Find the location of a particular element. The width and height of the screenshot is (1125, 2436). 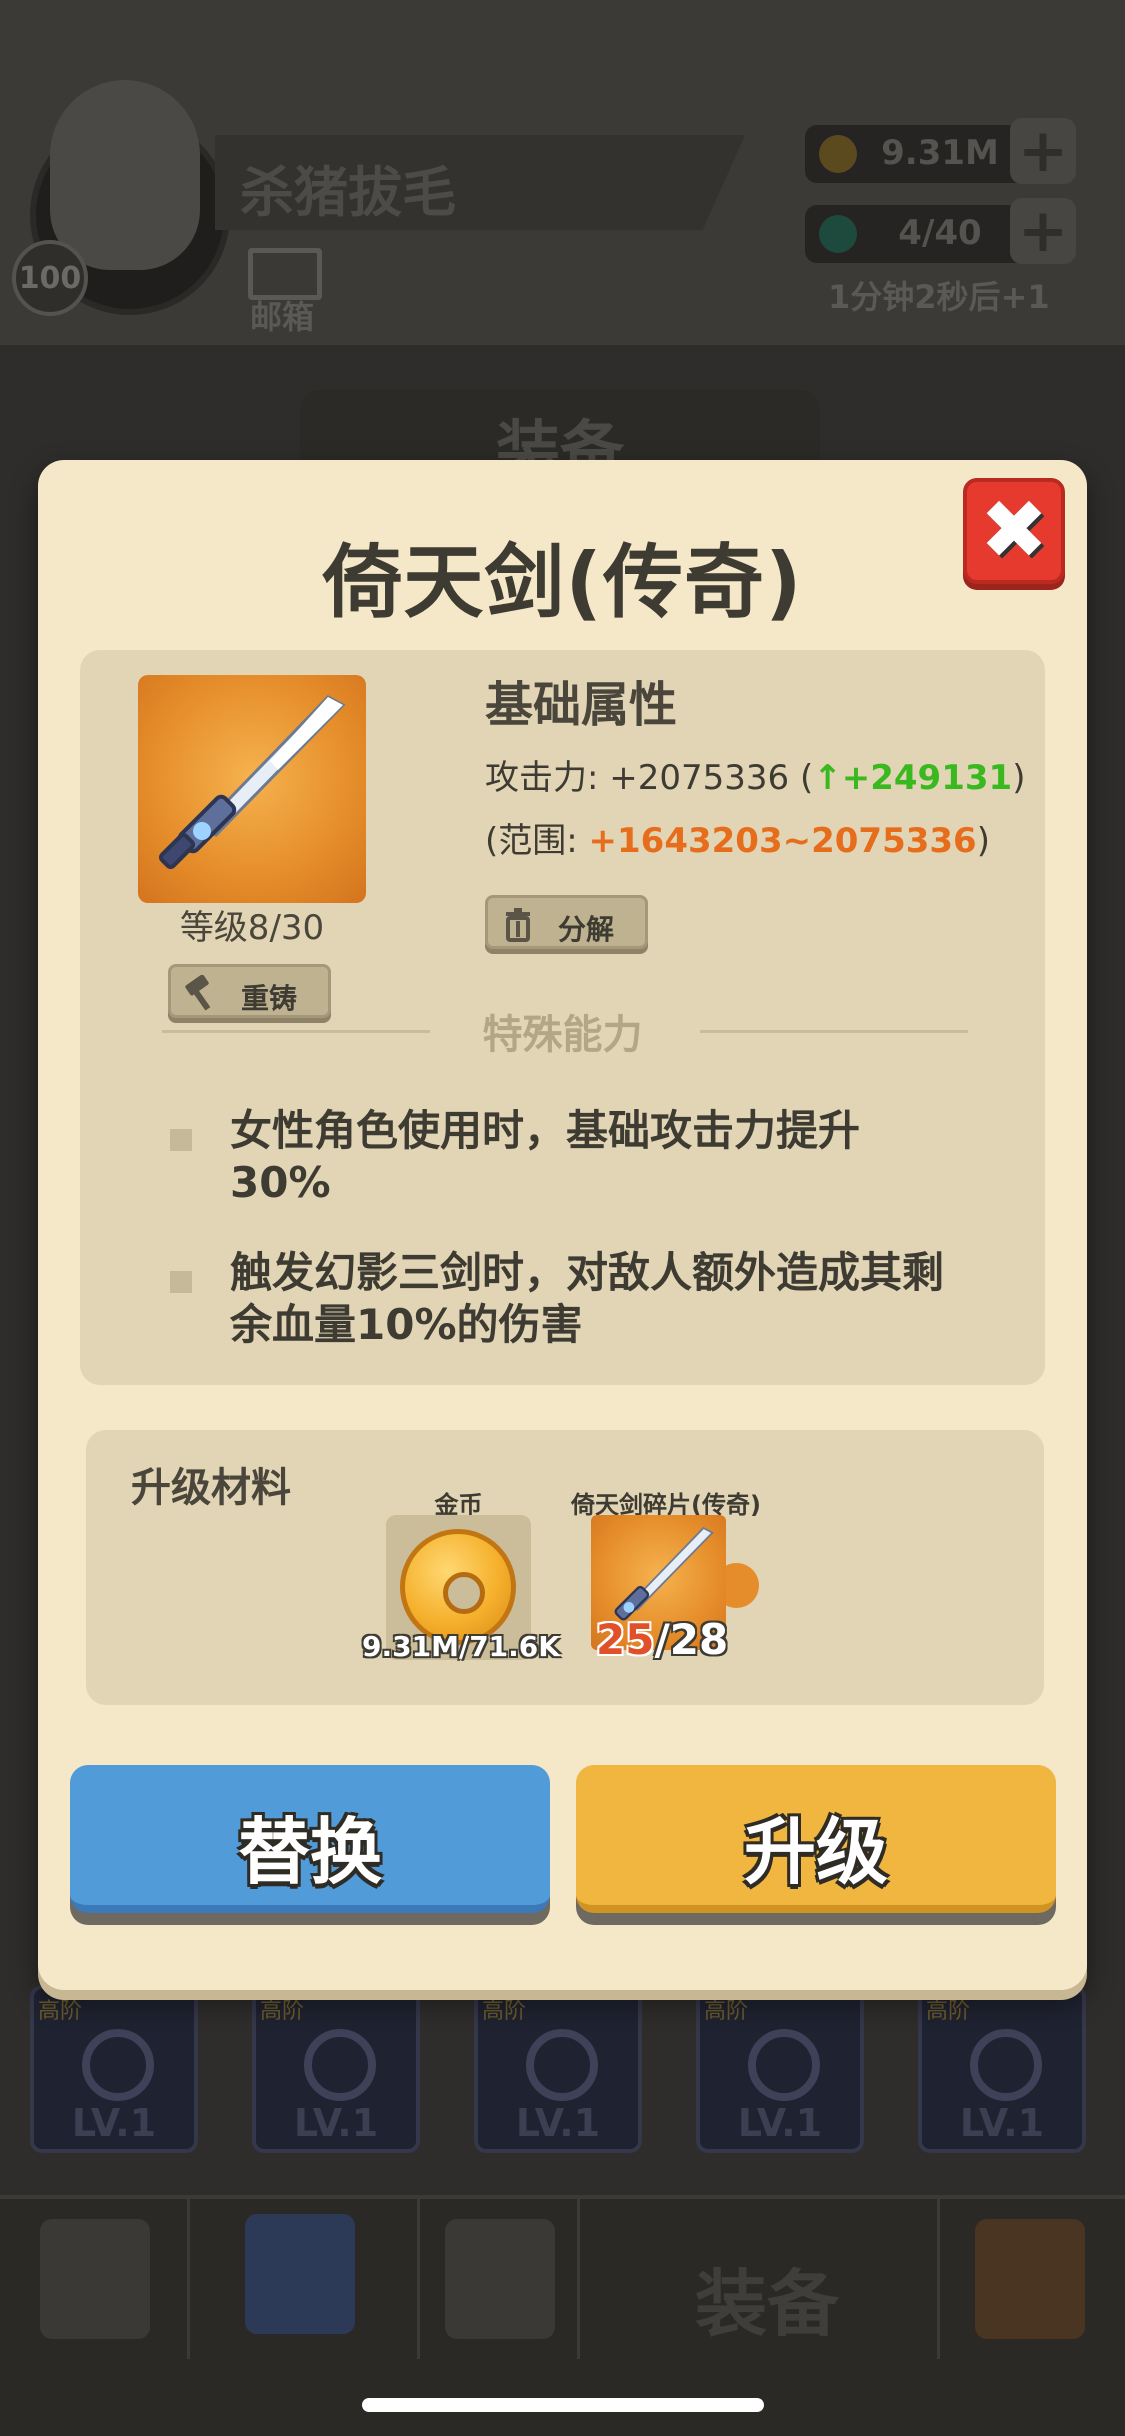

stamina-value: 4/40 is located at coordinates (940, 233).